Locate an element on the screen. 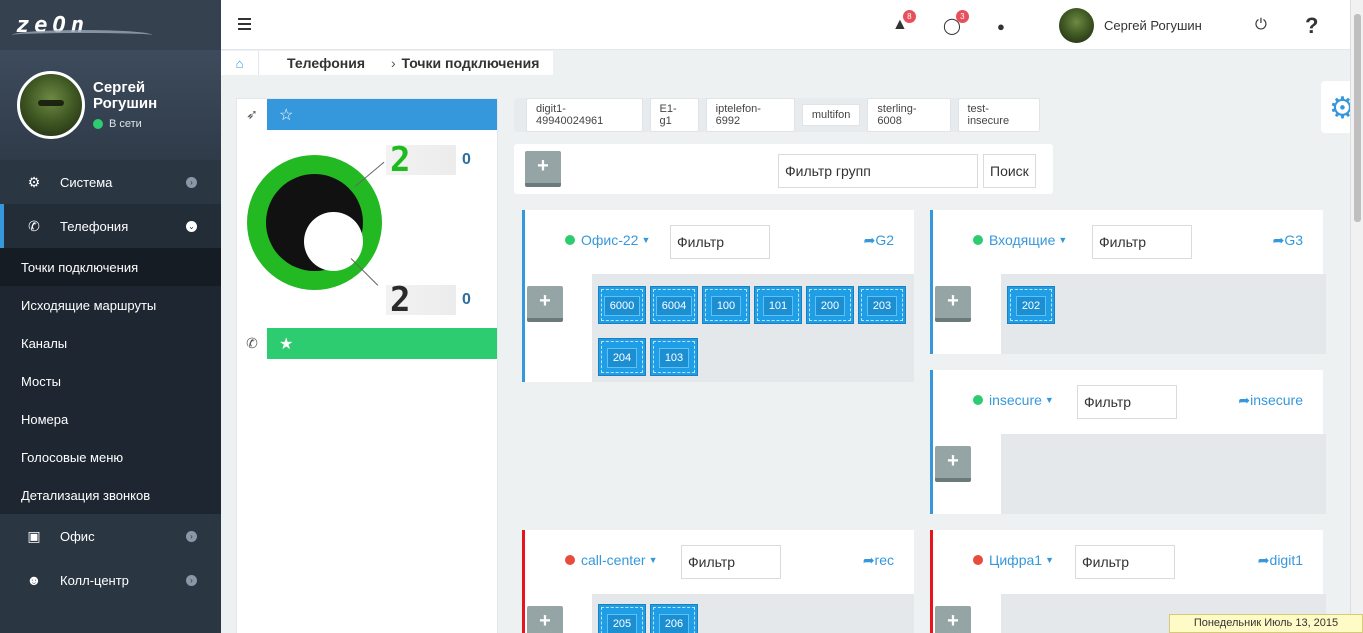 Image resolution: width=1363 pixels, height=633 pixels. sidebar-subitem-numbers: Номера is located at coordinates (110, 419).